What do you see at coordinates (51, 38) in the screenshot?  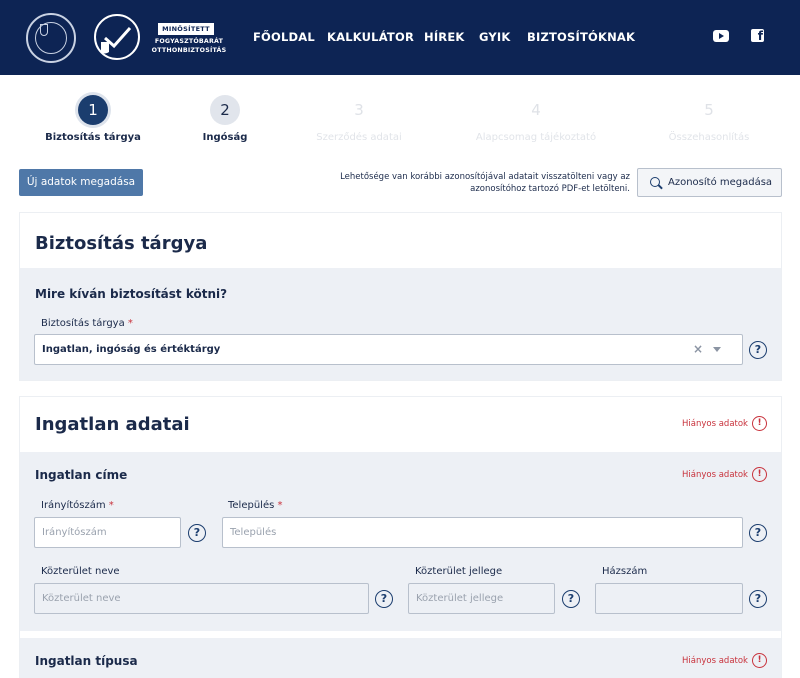 I see `mnb-seal-logo` at bounding box center [51, 38].